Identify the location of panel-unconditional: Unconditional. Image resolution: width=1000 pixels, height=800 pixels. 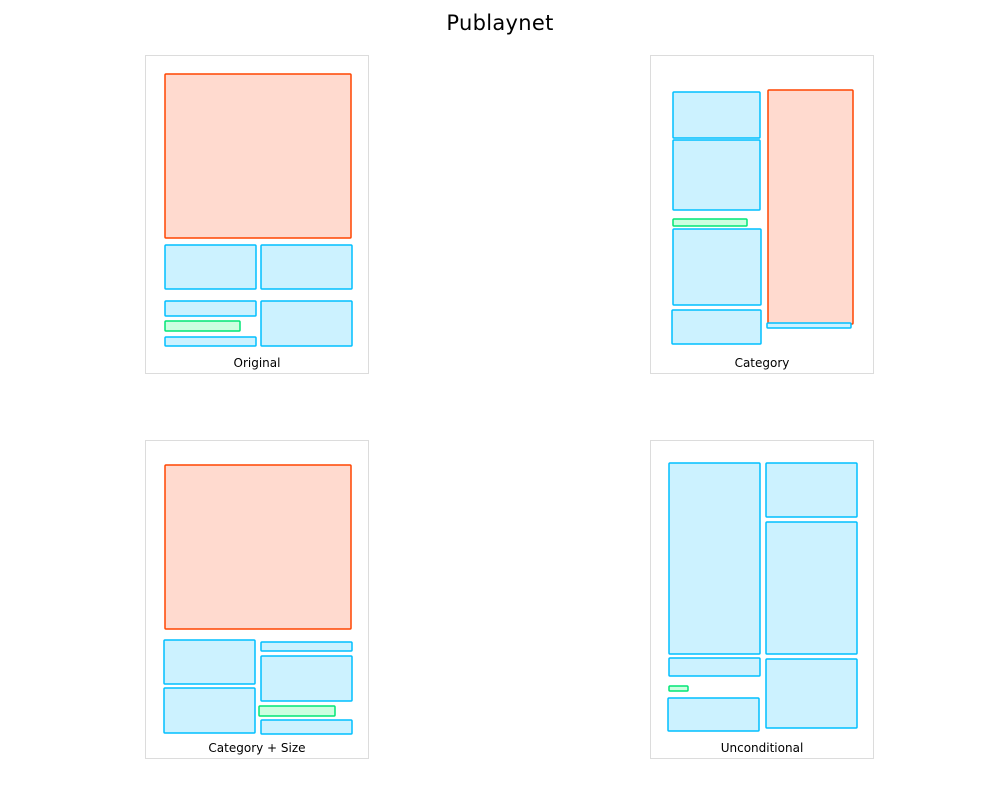
(762, 599).